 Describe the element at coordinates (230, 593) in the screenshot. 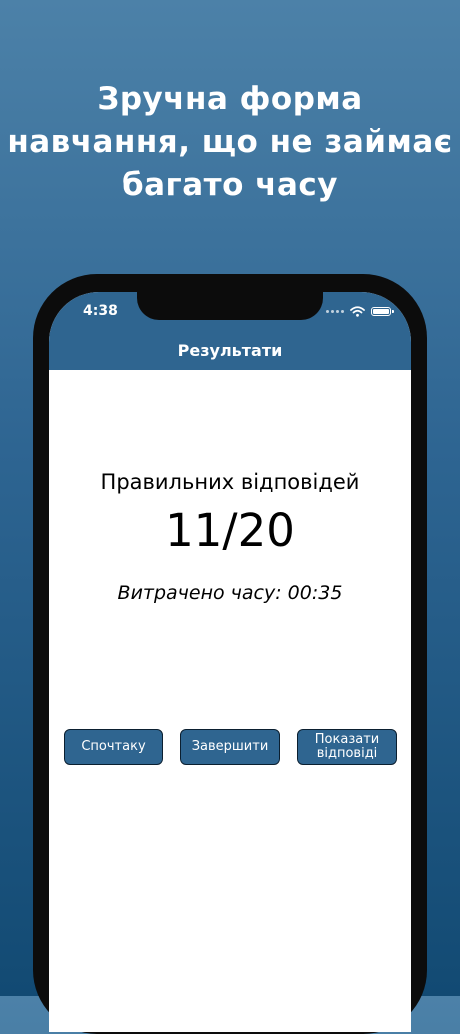

I see `time-spent-label: Витрачено часу: 00:35` at that location.